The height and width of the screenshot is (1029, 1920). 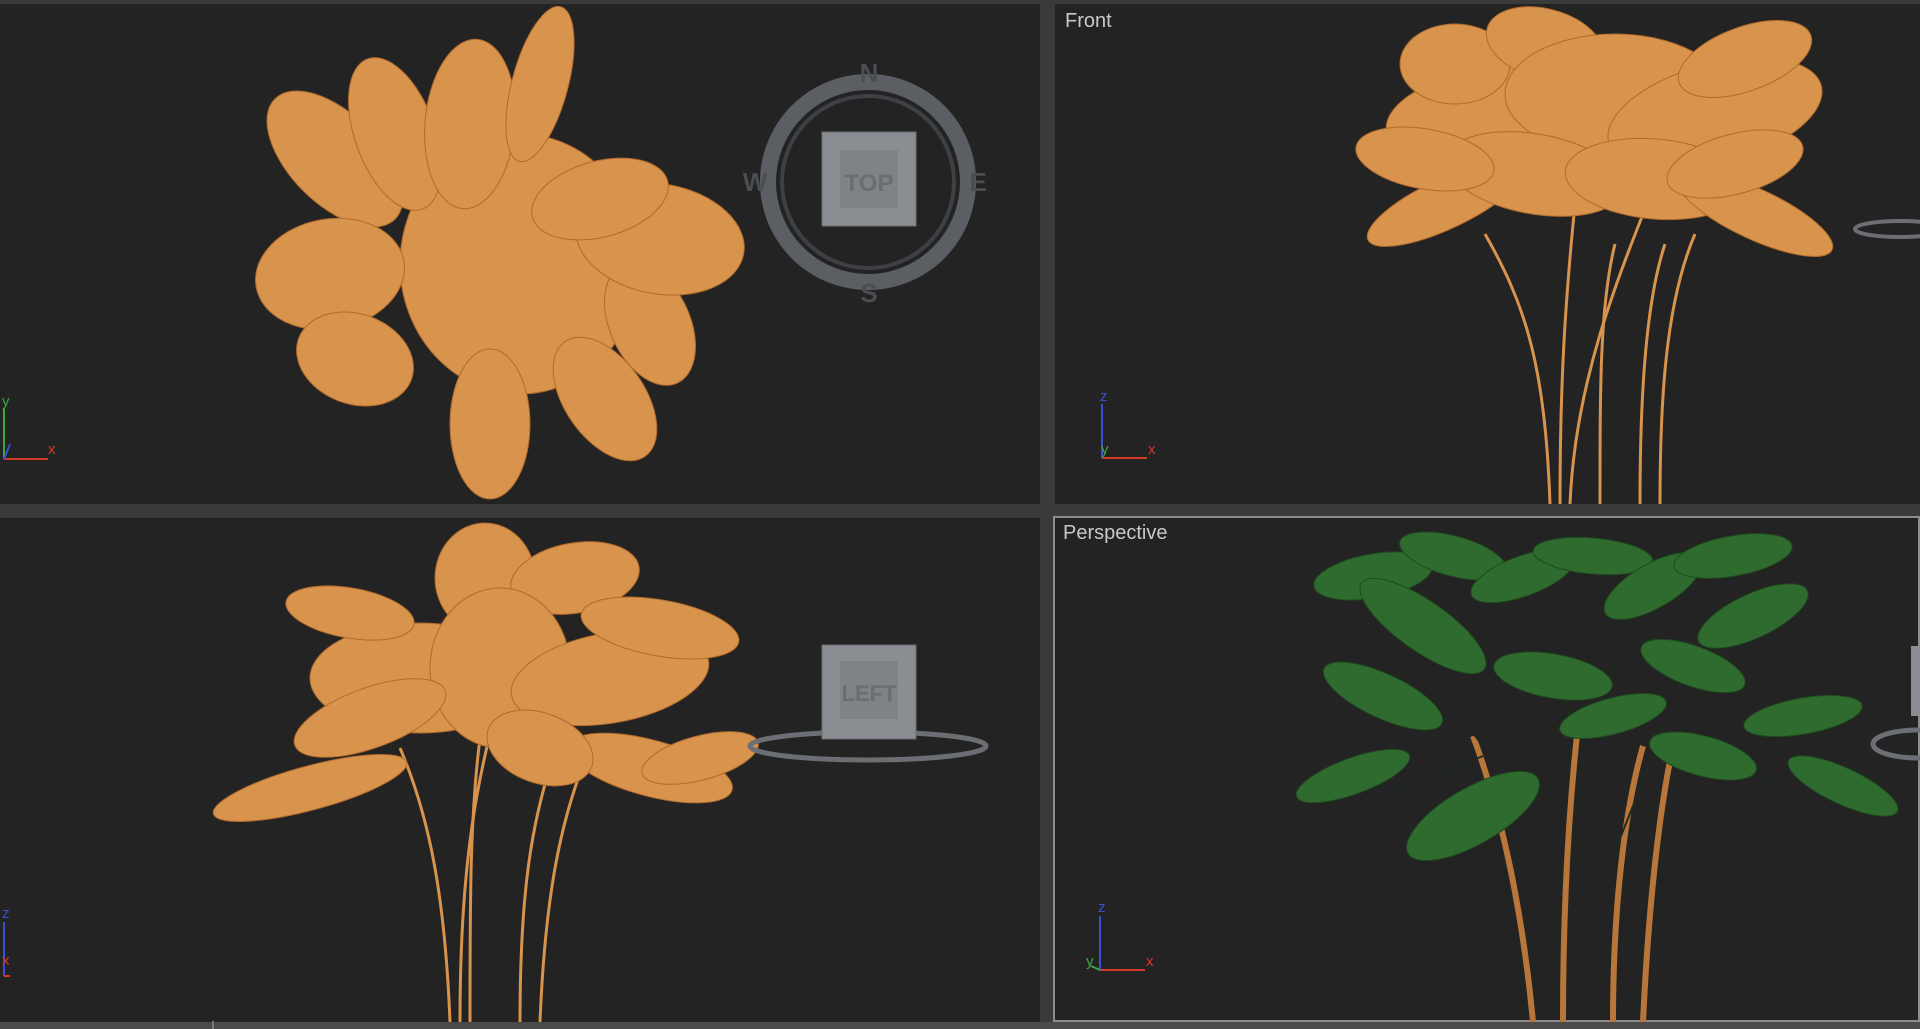 What do you see at coordinates (6, 941) in the screenshot?
I see `axis-gizmo-left: z x` at bounding box center [6, 941].